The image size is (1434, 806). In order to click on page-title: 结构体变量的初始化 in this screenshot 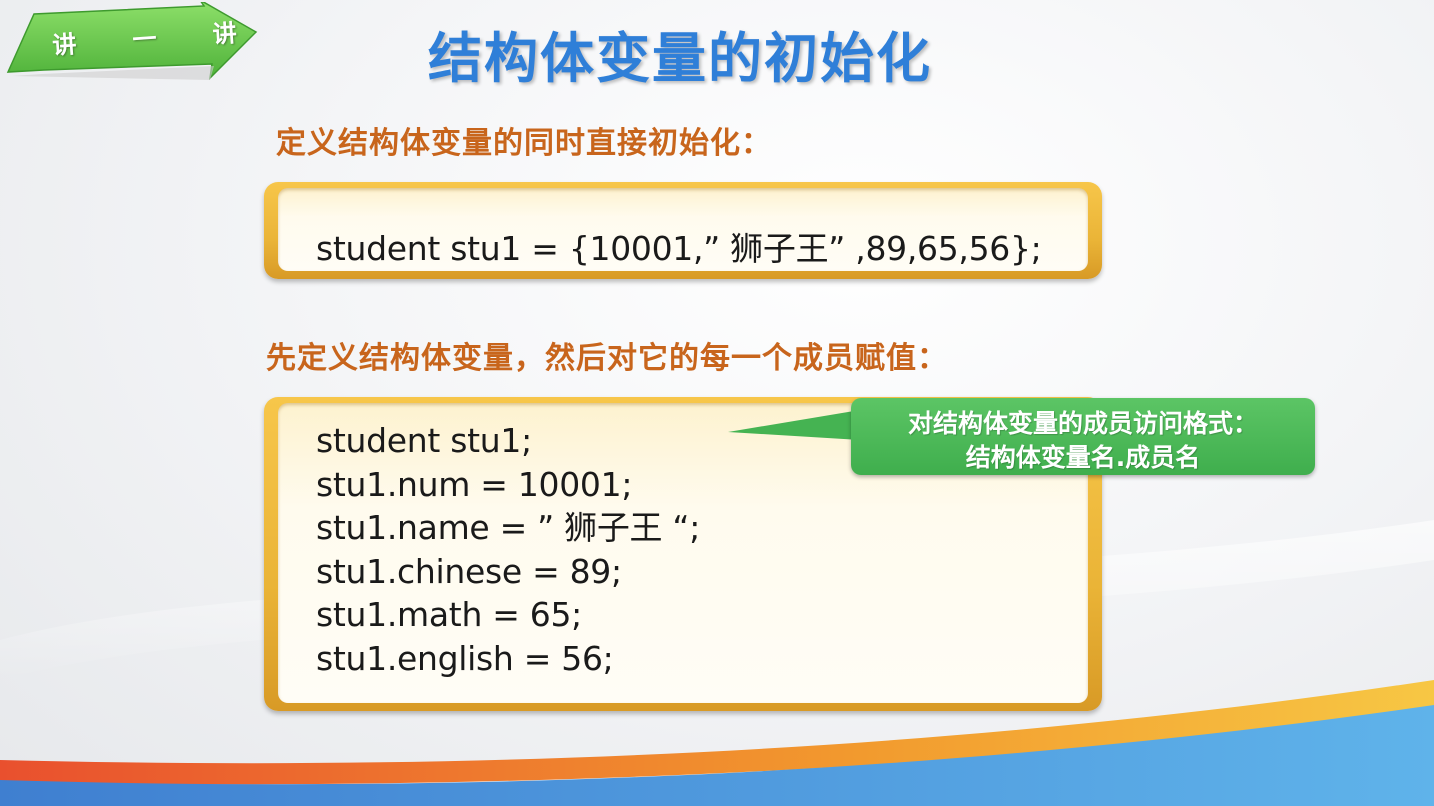, I will do `click(680, 58)`.